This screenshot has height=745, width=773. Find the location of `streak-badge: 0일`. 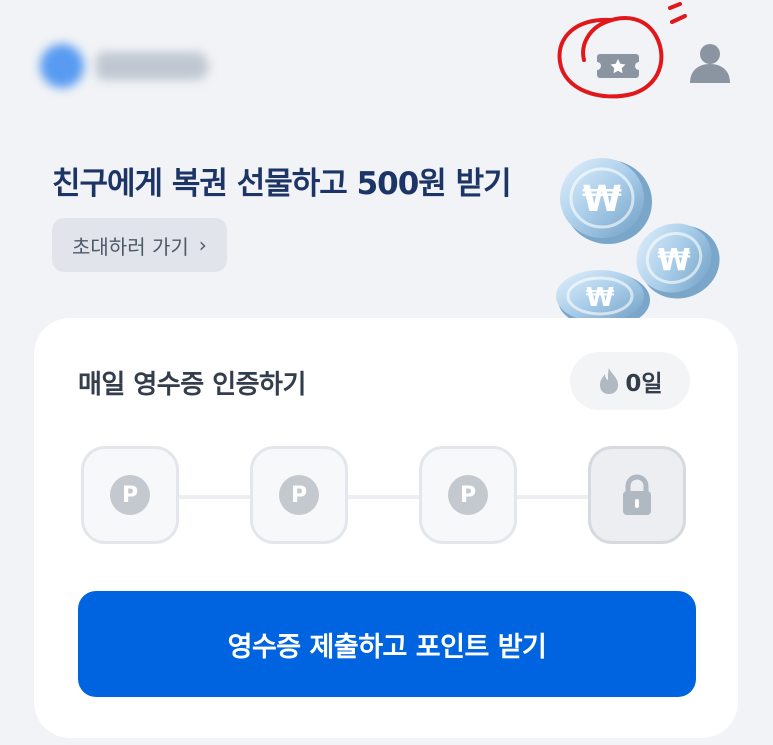

streak-badge: 0일 is located at coordinates (630, 381).